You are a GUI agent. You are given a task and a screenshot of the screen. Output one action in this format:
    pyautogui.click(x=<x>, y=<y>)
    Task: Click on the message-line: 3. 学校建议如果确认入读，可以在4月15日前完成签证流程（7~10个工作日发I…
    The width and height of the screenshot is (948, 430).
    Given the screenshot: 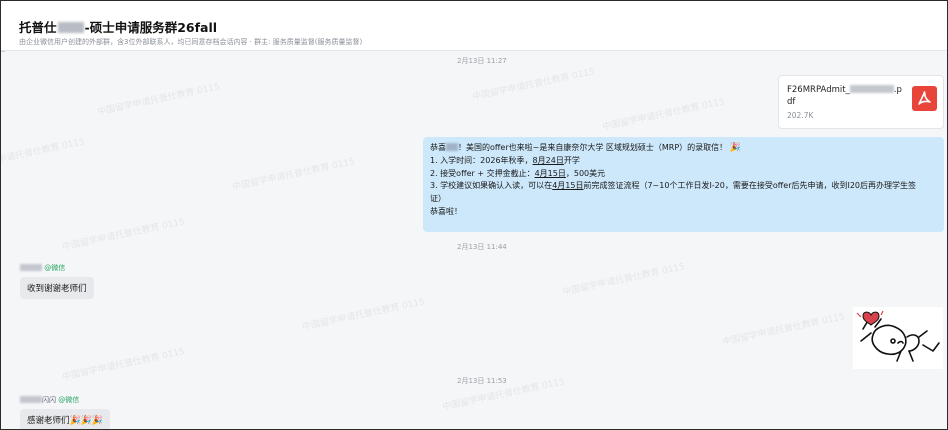 What is the action you would take?
    pyautogui.click(x=673, y=186)
    